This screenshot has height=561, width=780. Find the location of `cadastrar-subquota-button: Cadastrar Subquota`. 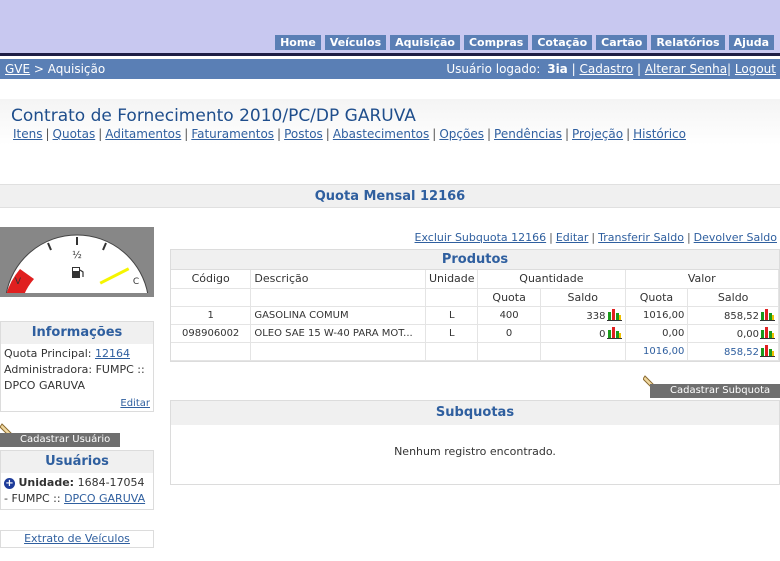

cadastrar-subquota-button: Cadastrar Subquota is located at coordinates (715, 391).